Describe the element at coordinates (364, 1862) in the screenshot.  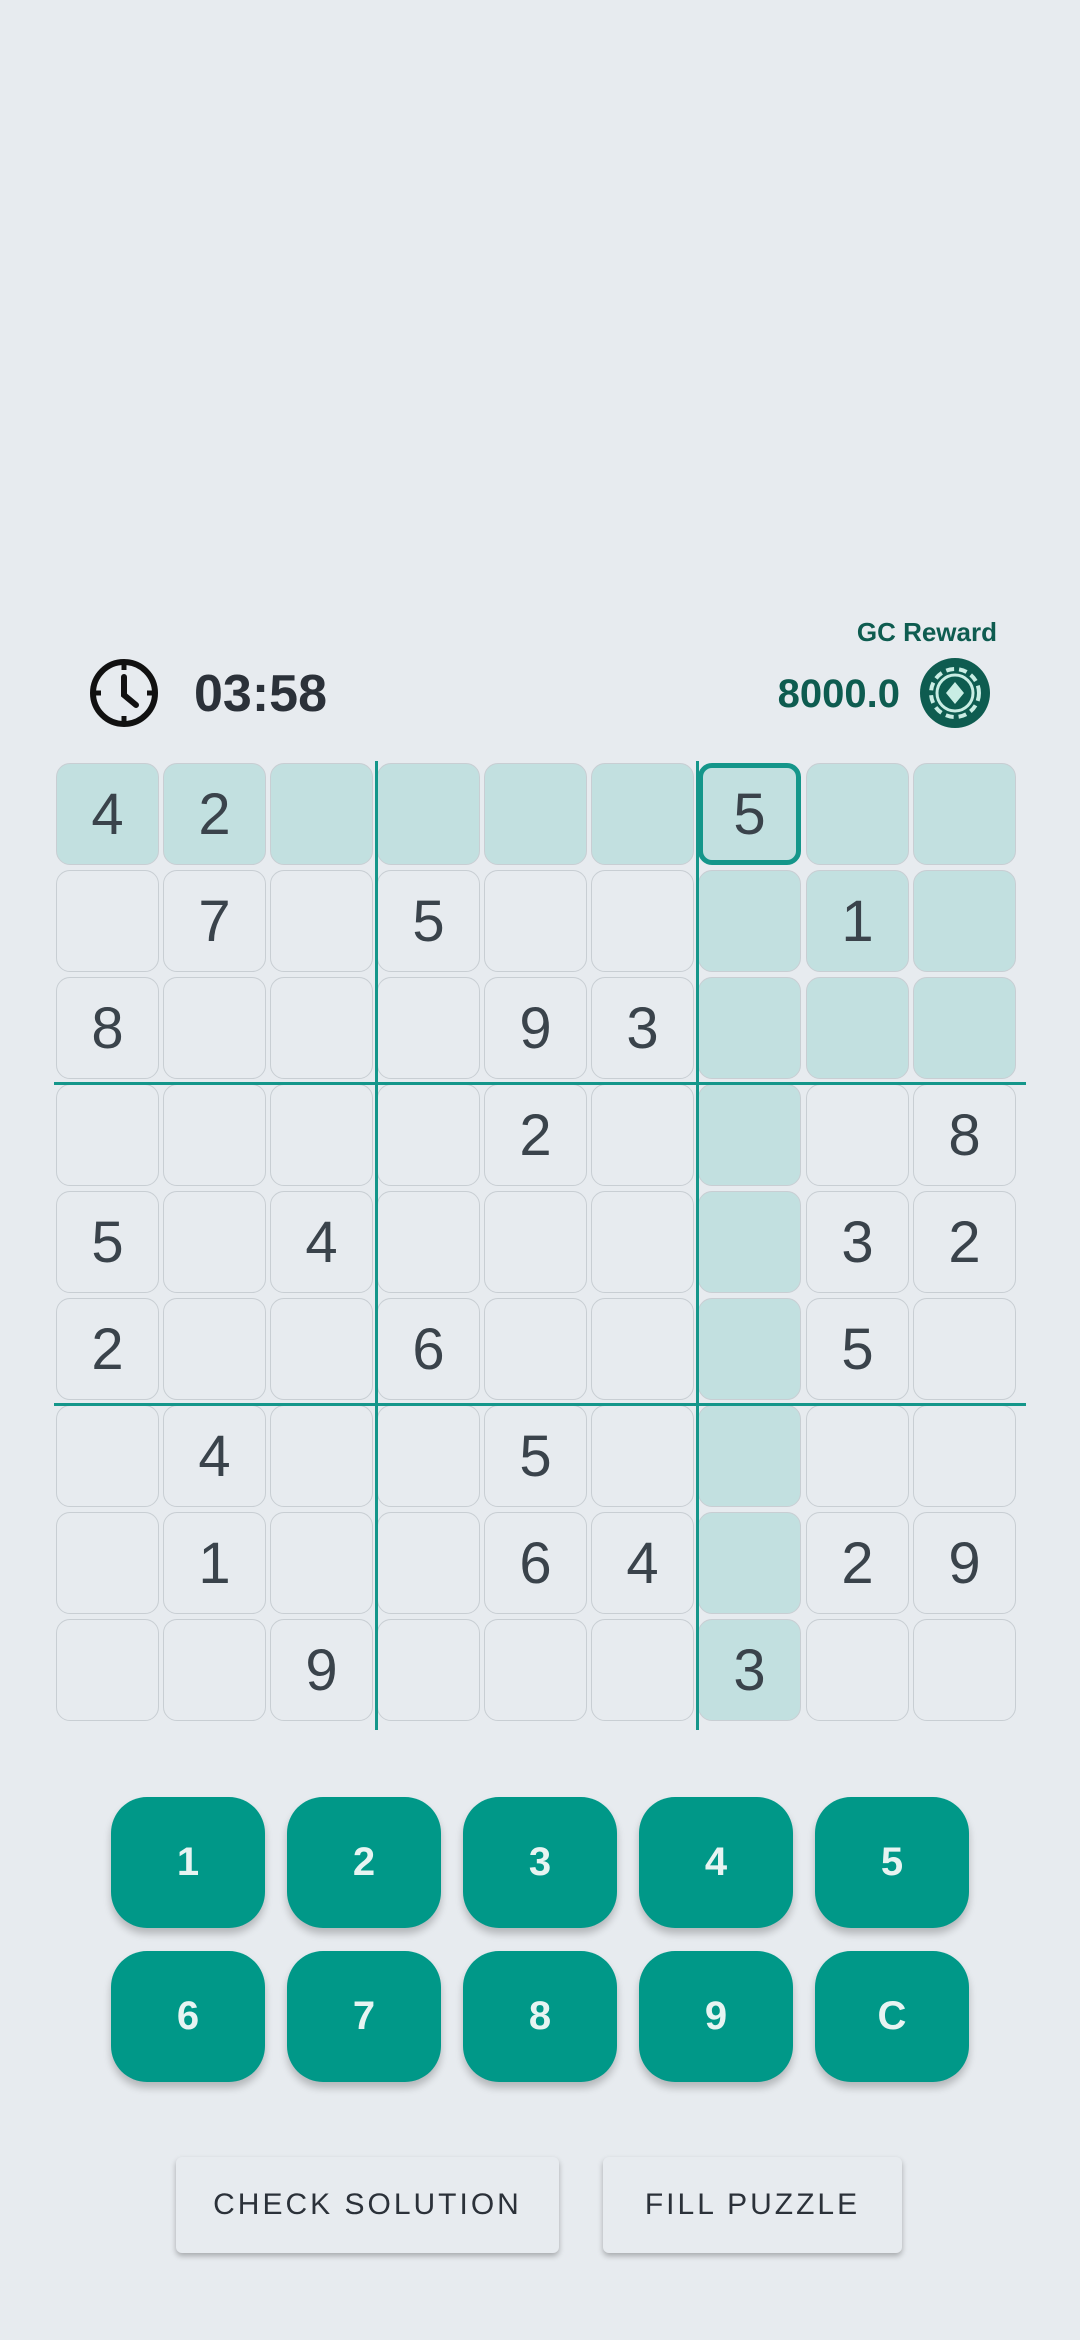
I see `number-key-2: 2` at that location.